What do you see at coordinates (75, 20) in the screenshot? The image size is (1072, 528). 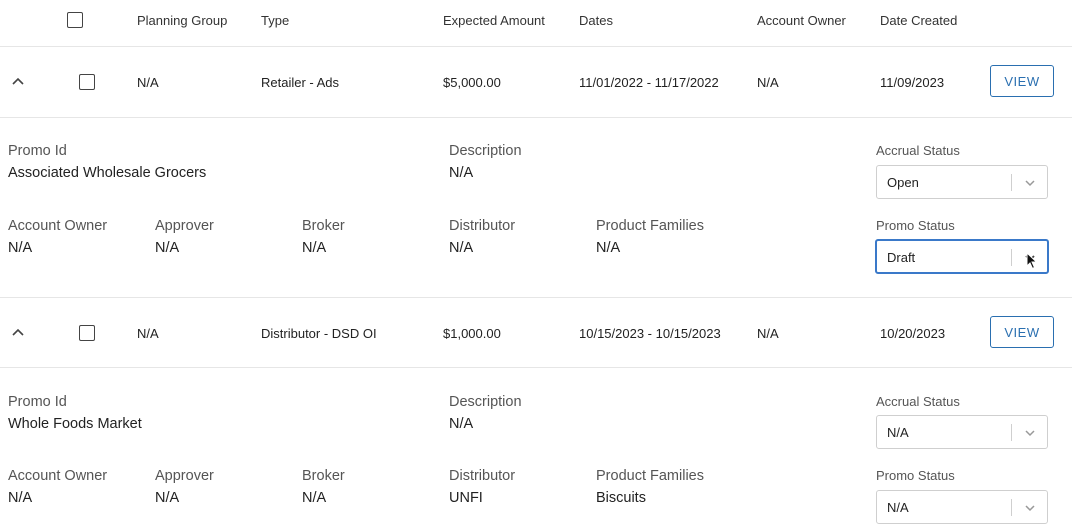 I see `select-all-checkbox` at bounding box center [75, 20].